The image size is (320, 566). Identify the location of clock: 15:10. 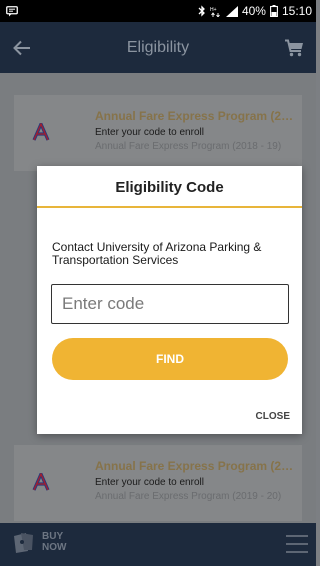
(296, 11).